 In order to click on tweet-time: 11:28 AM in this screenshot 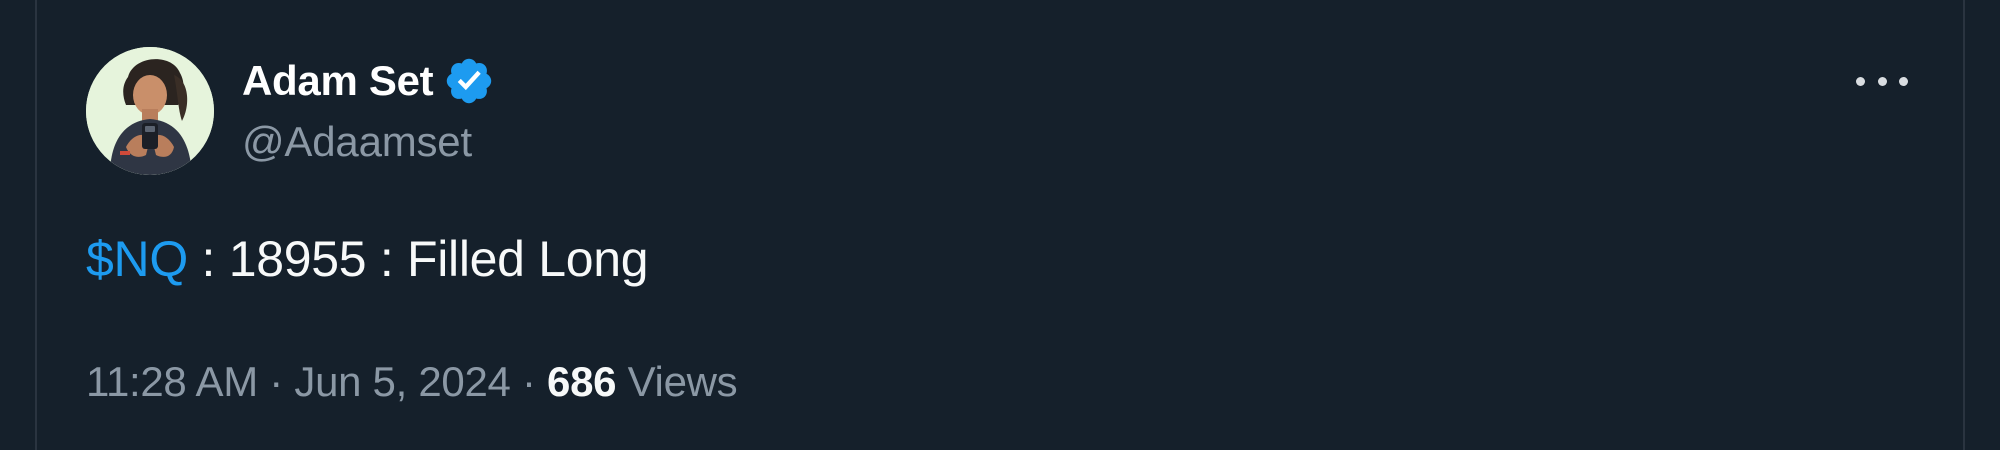, I will do `click(172, 381)`.